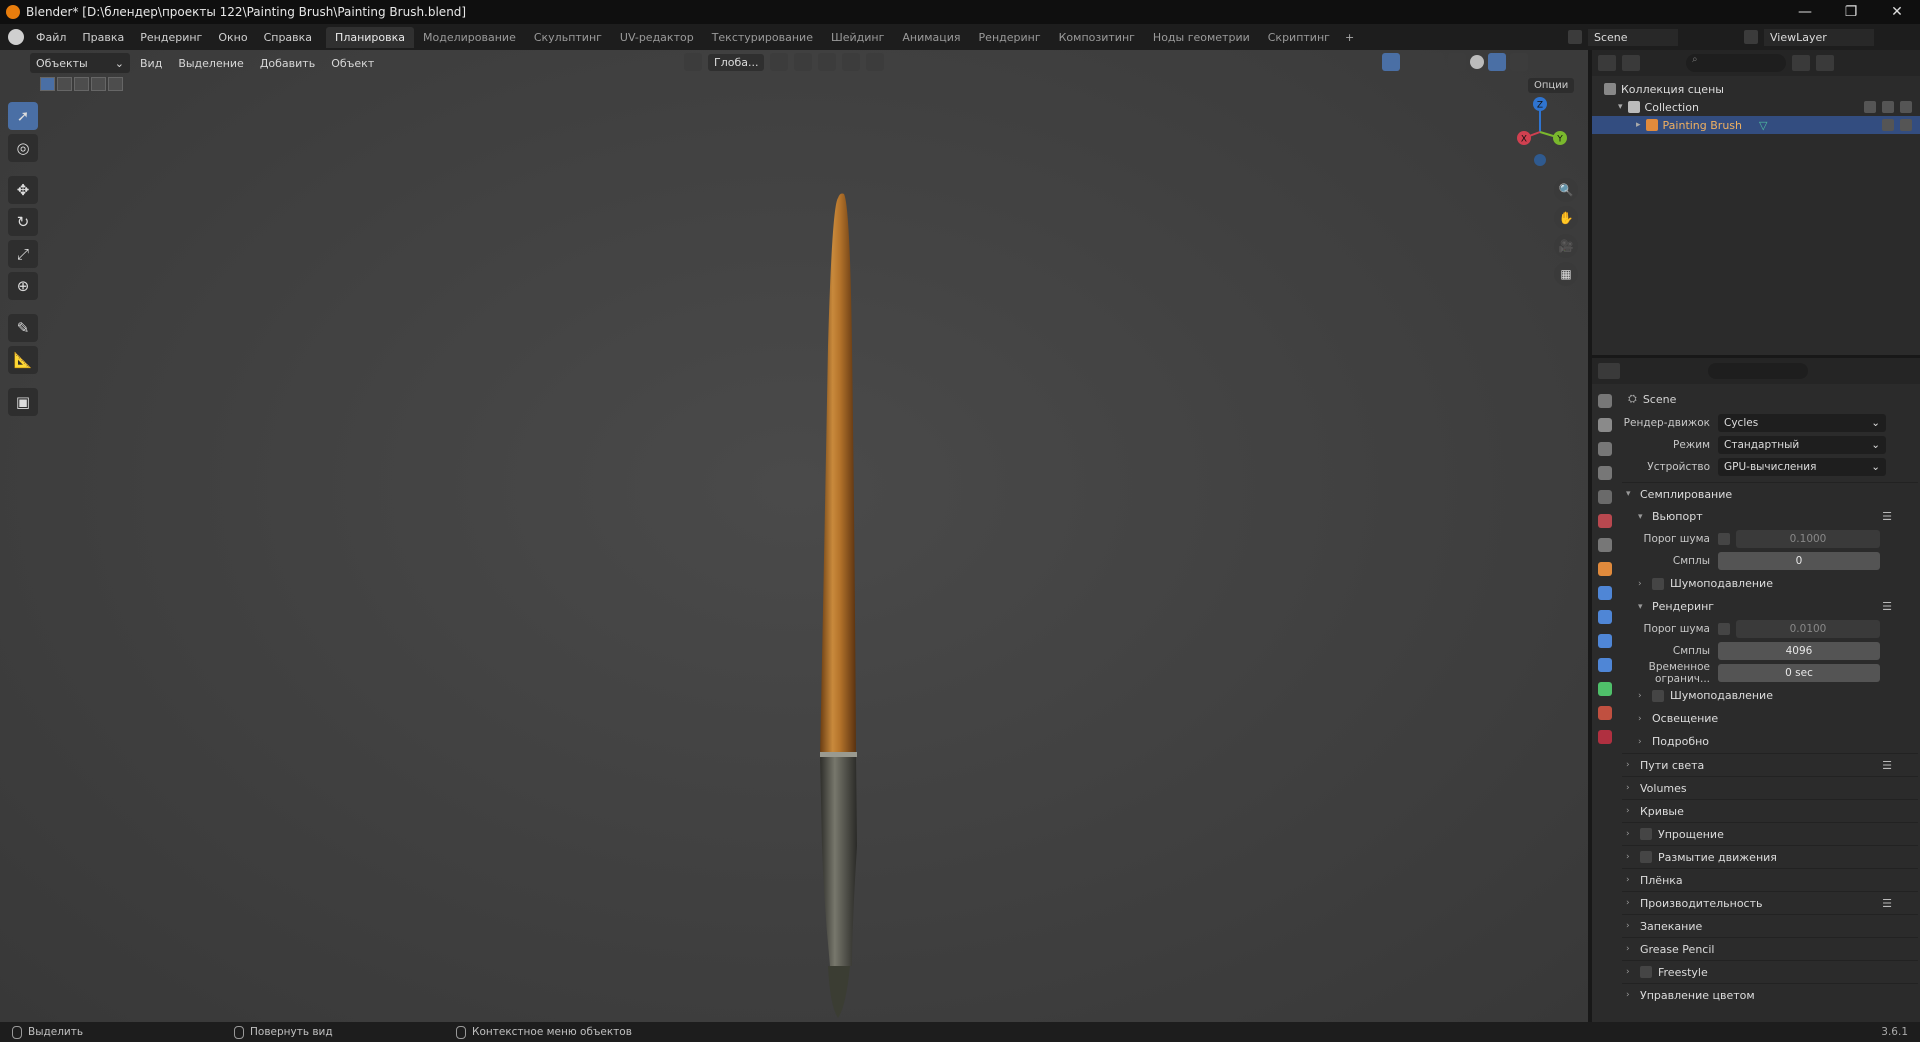  I want to click on falloff-icon, so click(875, 62).